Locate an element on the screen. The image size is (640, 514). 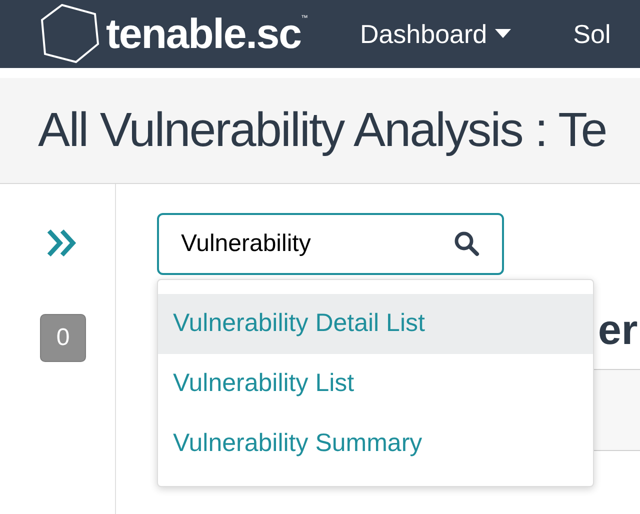
nav-menu-item: Dashboard is located at coordinates (436, 34).